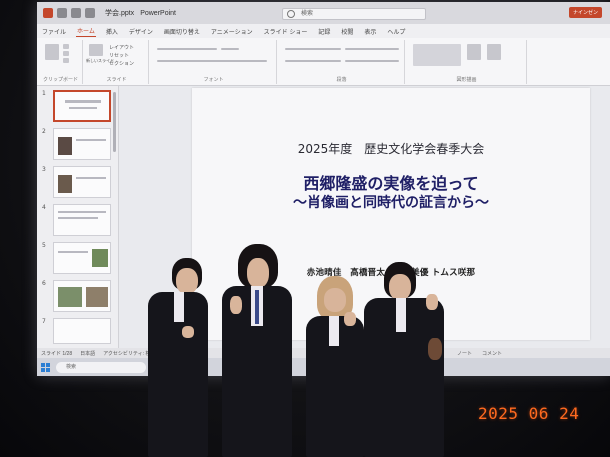 This screenshot has width=610, height=457. Describe the element at coordinates (66, 46) in the screenshot. I see `cut-icon` at that location.